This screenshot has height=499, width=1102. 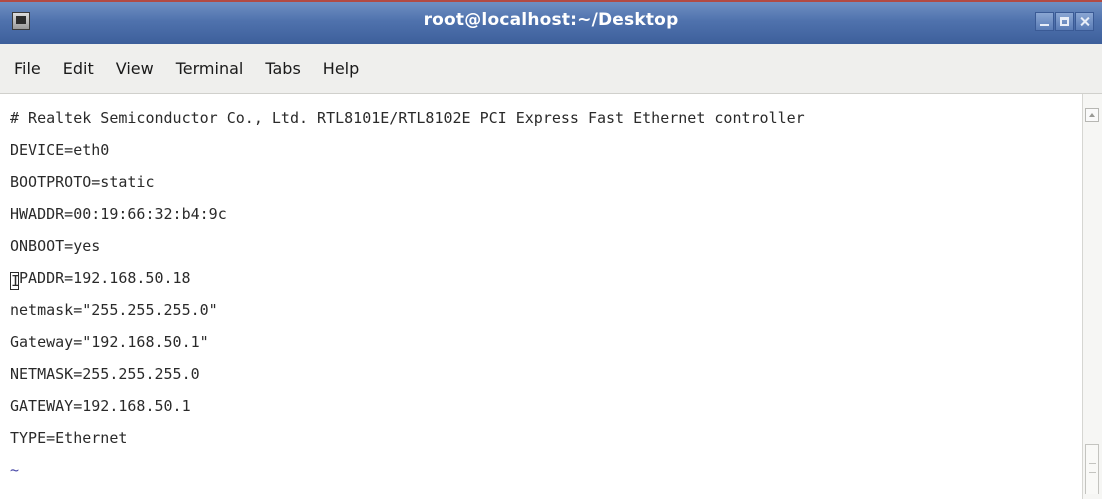 I want to click on menu-edit: Edit, so click(x=78, y=68).